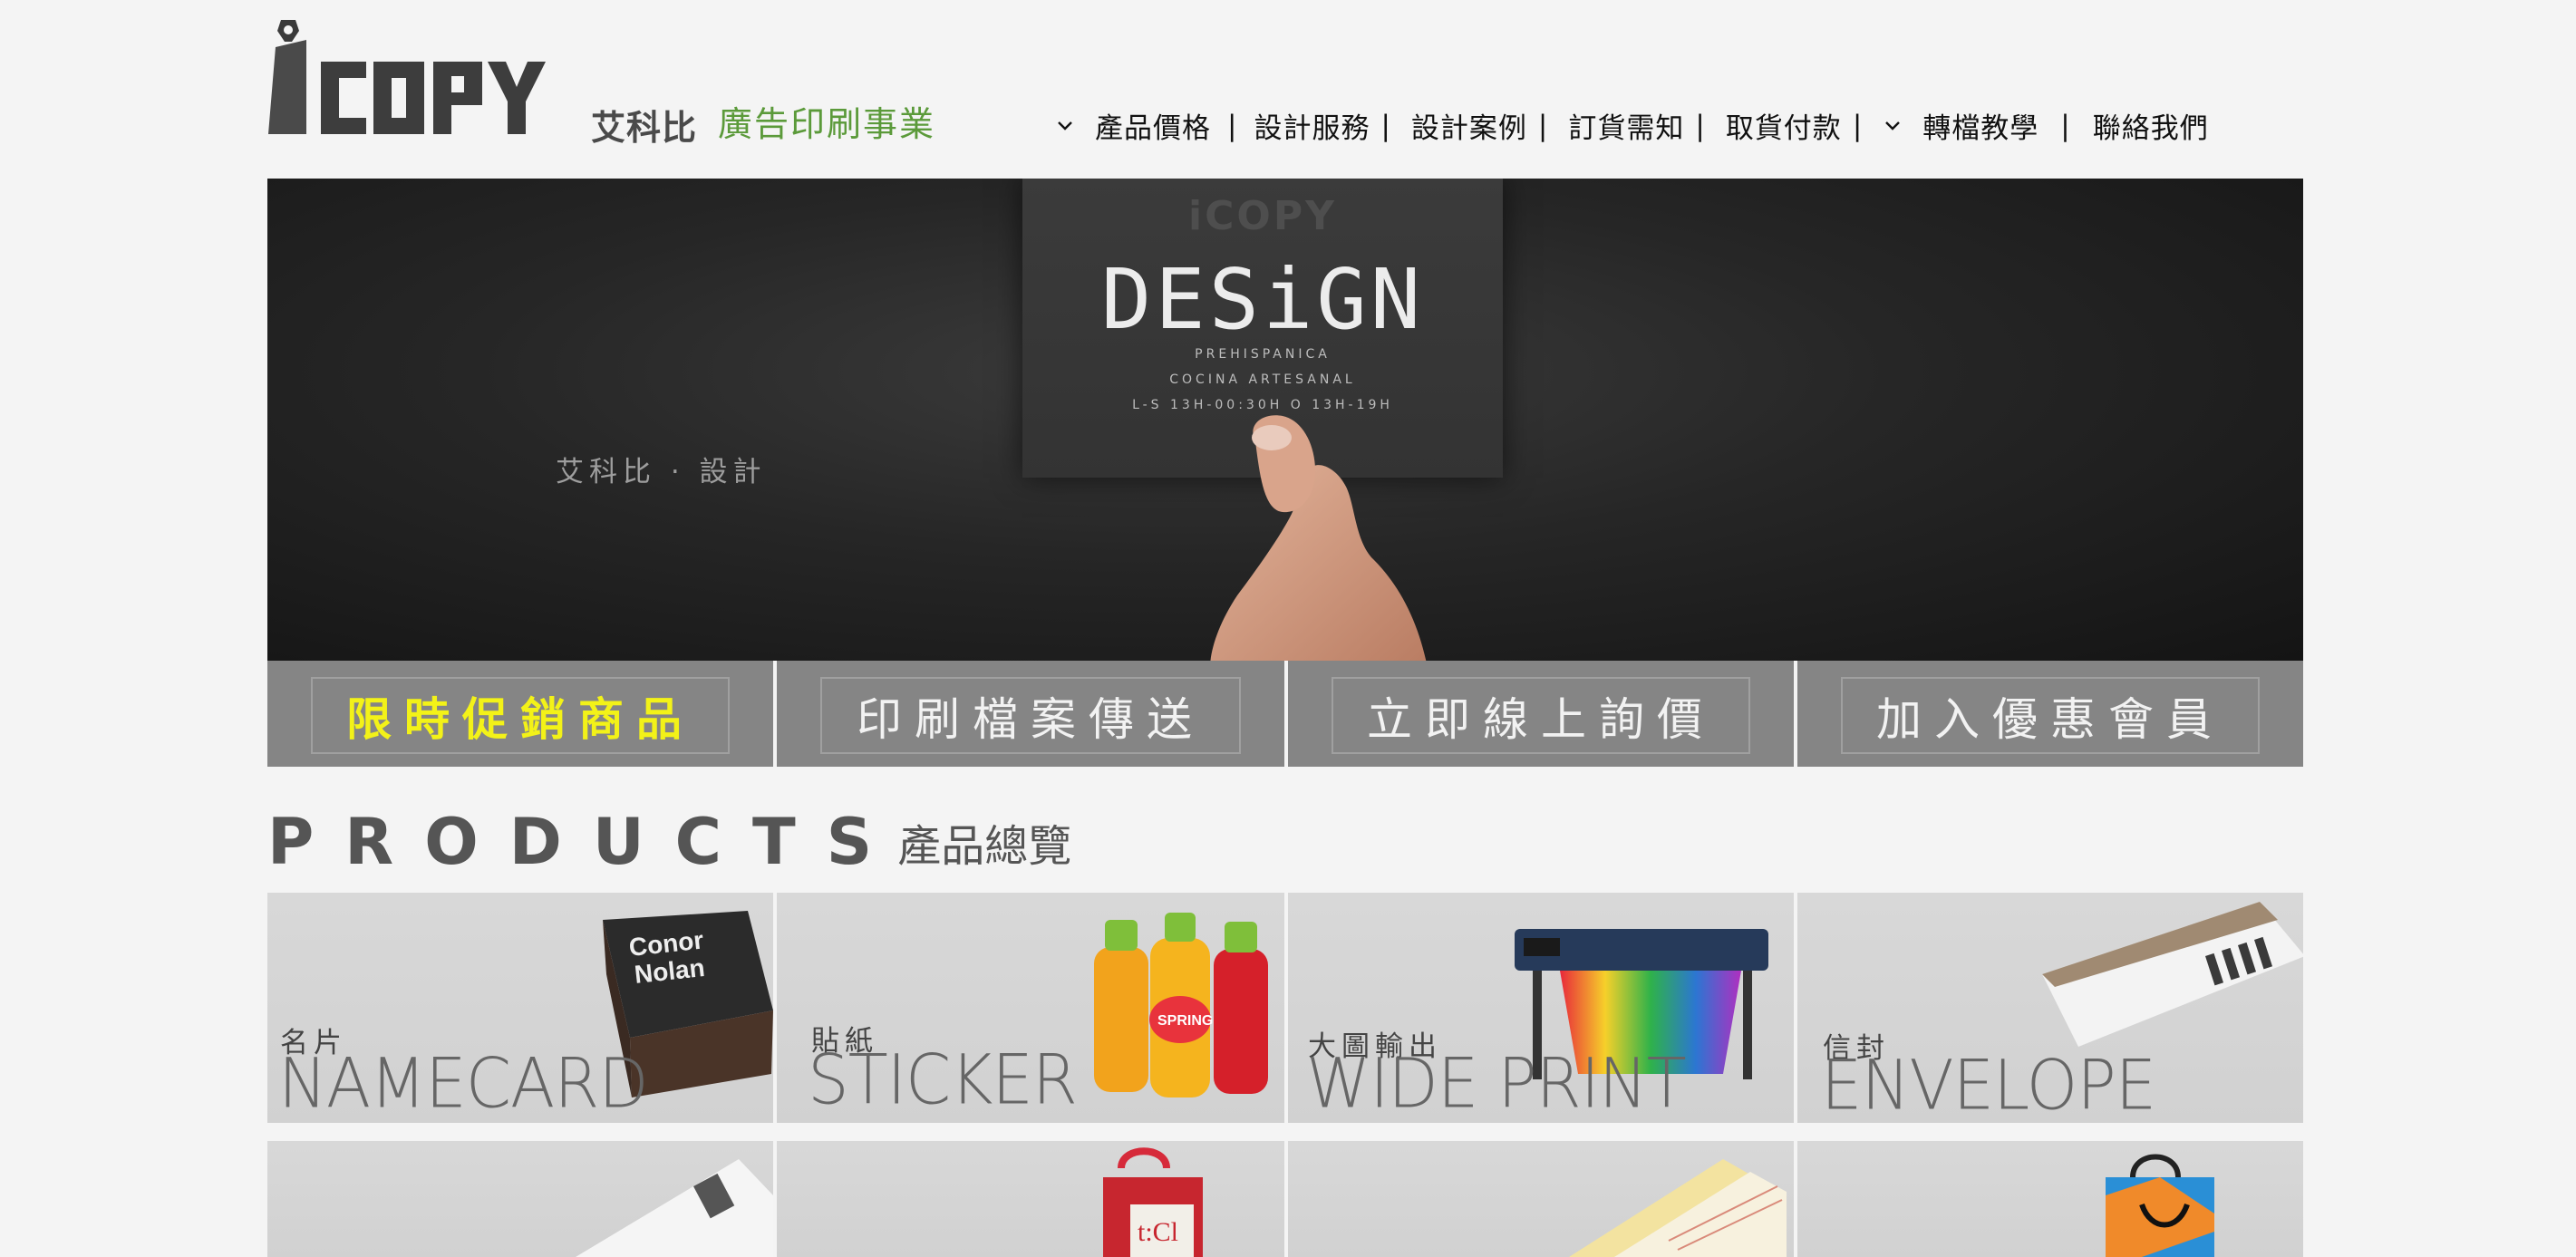  I want to click on product-tile-envelope: 信封 ENVELOPE, so click(2050, 1008).